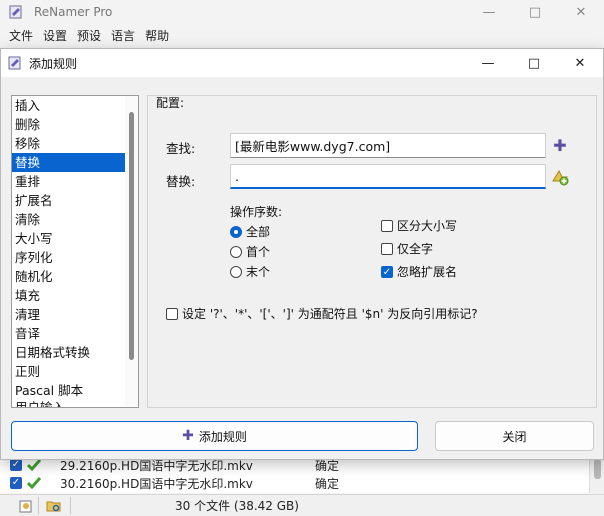 The width and height of the screenshot is (604, 516). Describe the element at coordinates (560, 146) in the screenshot. I see `add-meta-tag-icon: ✚` at that location.